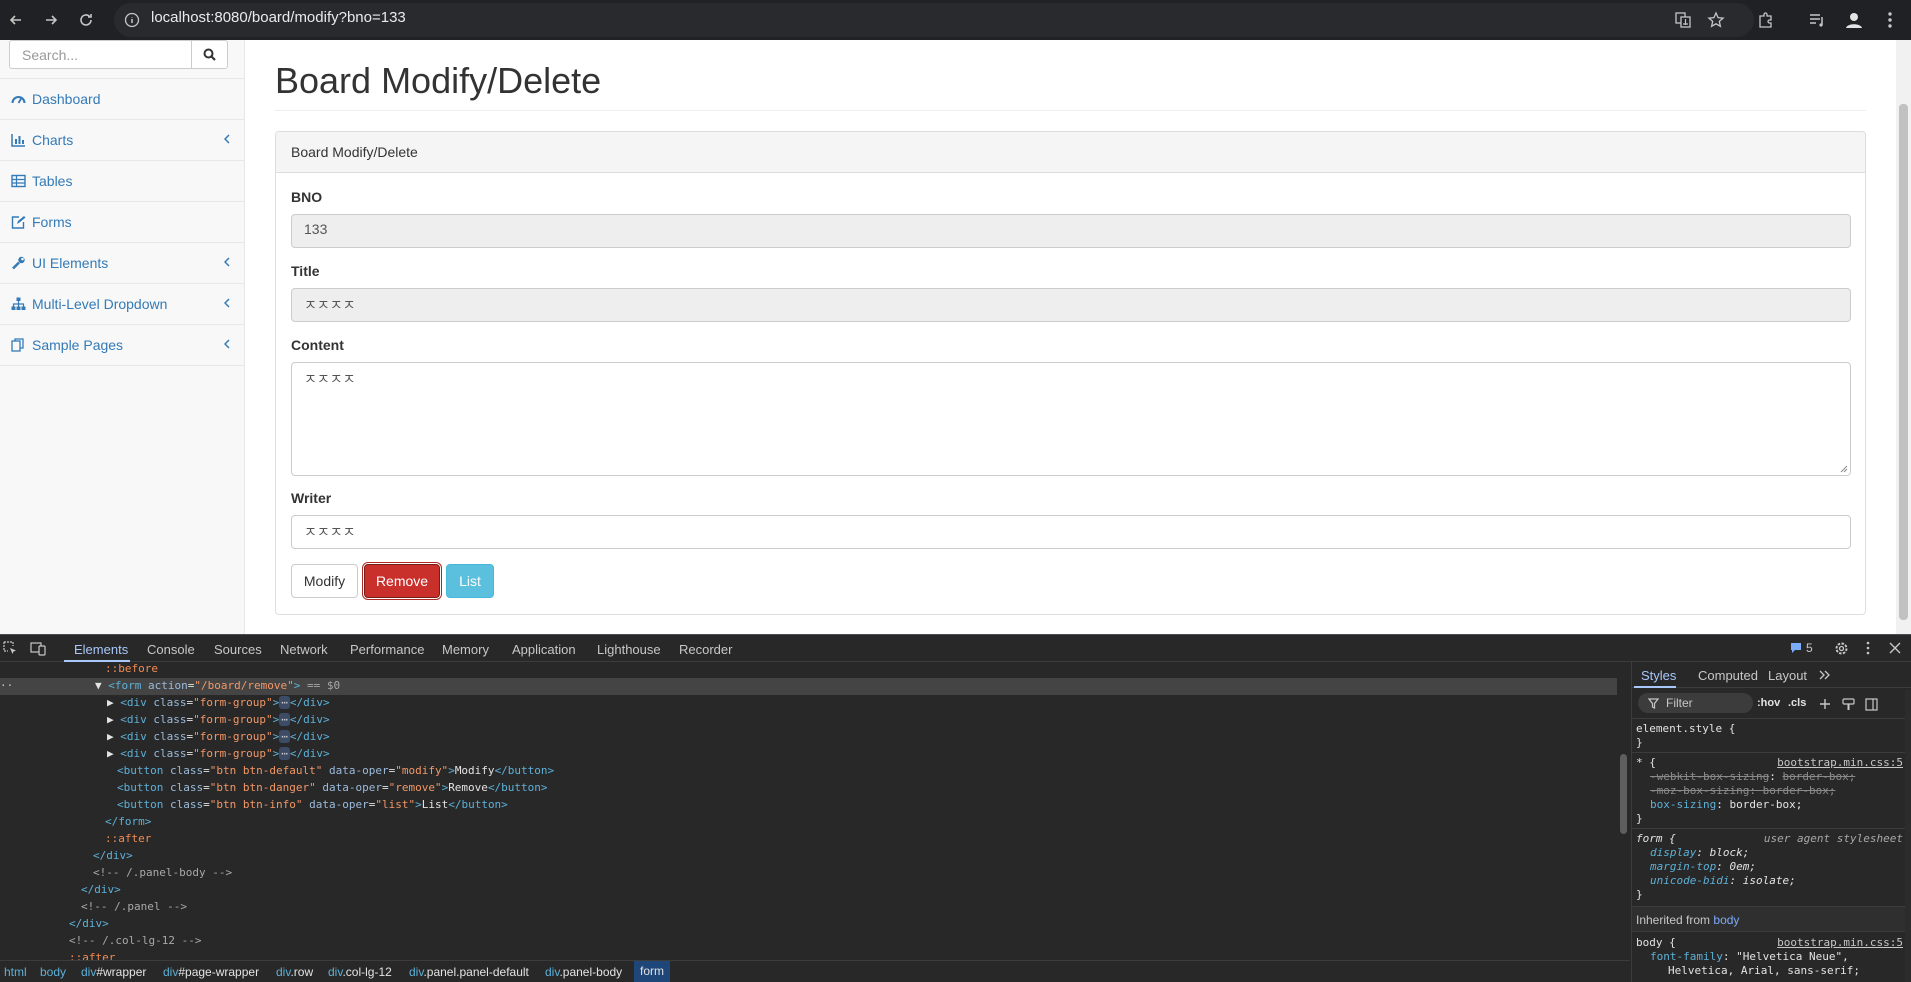 The image size is (1911, 982). Describe the element at coordinates (1787, 675) in the screenshot. I see `tab-layout: Layout` at that location.